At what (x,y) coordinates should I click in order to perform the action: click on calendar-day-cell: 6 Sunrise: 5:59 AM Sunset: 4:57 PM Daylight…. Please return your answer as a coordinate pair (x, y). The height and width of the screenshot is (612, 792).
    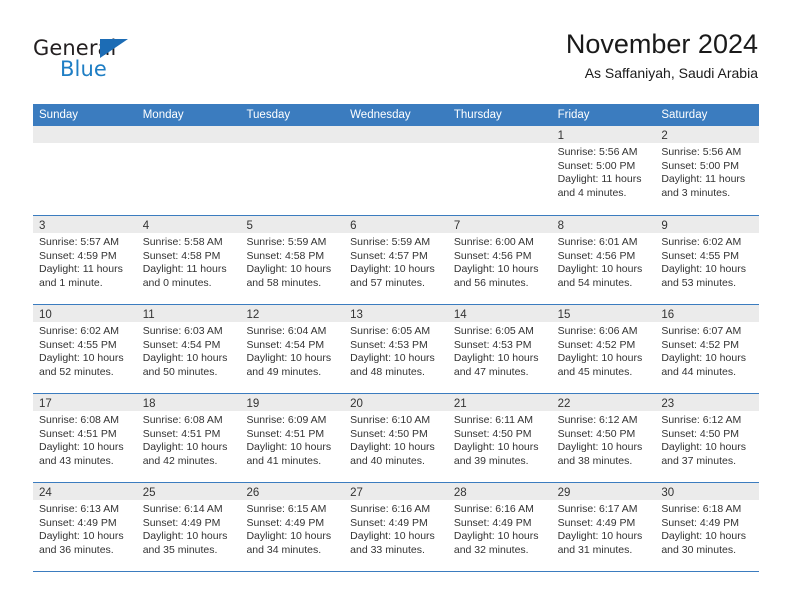
    Looking at the image, I should click on (396, 260).